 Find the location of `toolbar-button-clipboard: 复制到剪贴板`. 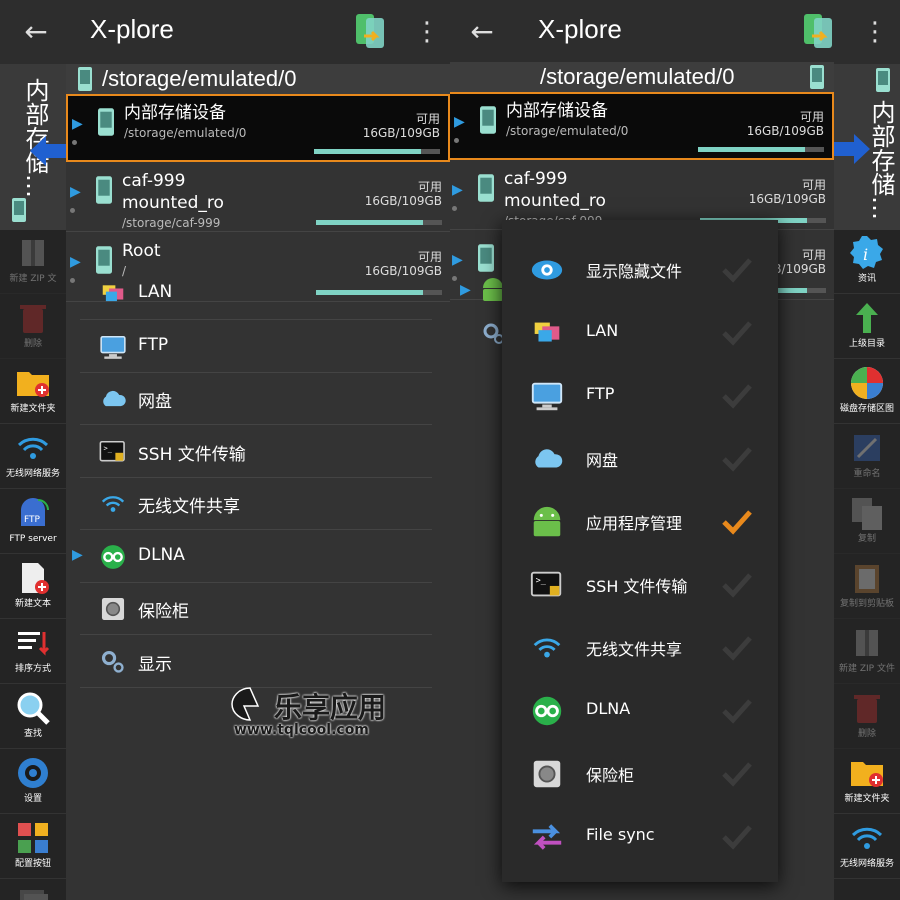

toolbar-button-clipboard: 复制到剪贴板 is located at coordinates (867, 587).